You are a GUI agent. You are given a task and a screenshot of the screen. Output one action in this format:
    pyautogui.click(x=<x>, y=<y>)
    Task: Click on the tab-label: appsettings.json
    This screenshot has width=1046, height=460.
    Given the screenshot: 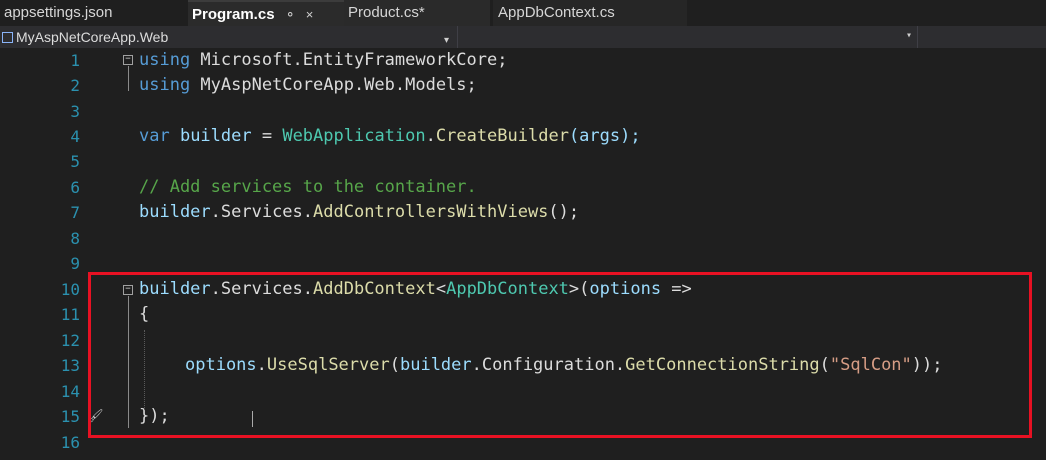 What is the action you would take?
    pyautogui.click(x=58, y=12)
    